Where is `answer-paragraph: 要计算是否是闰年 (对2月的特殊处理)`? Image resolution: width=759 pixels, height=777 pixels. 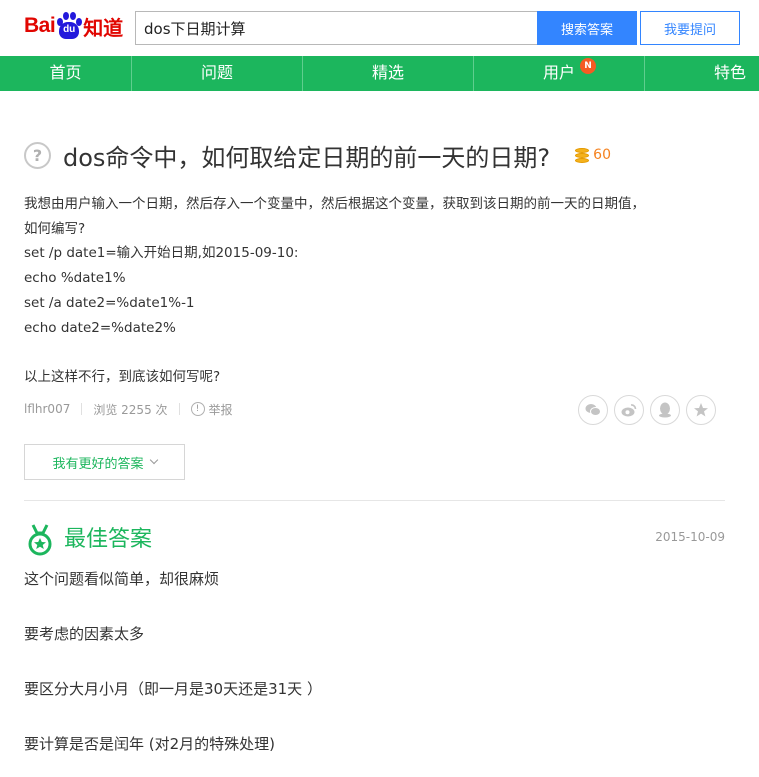 answer-paragraph: 要计算是否是闰年 (对2月的特殊处理) is located at coordinates (150, 744).